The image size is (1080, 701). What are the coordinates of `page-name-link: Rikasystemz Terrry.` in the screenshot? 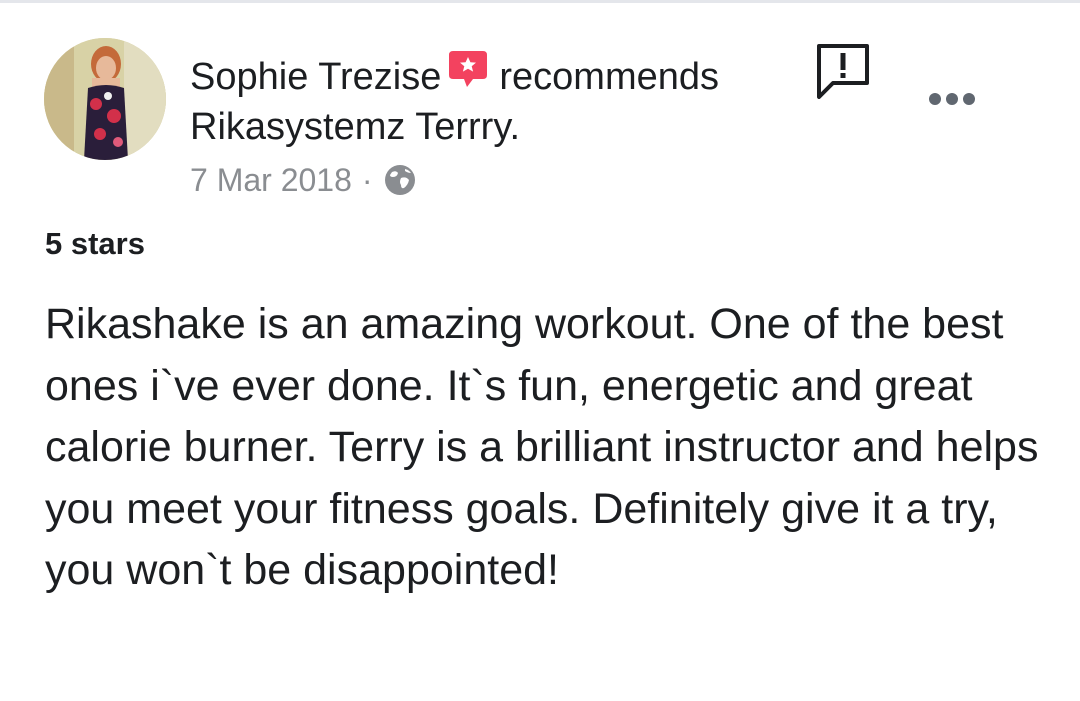 It's located at (355, 127).